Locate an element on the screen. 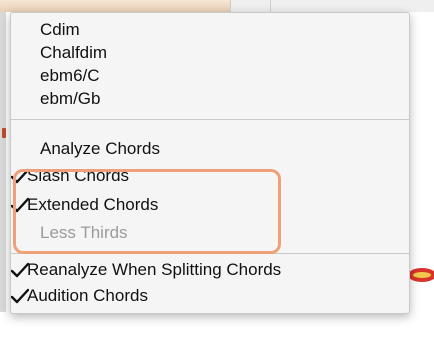  menu-item-label: Less Thirds is located at coordinates (84, 232).